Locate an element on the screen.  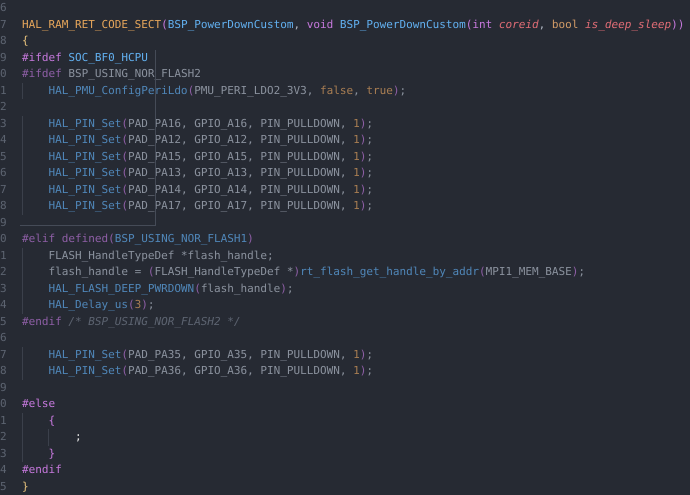
code-line: HAL_FLASH_DEEP_PWRDOWN(flash_handle); is located at coordinates (158, 288).